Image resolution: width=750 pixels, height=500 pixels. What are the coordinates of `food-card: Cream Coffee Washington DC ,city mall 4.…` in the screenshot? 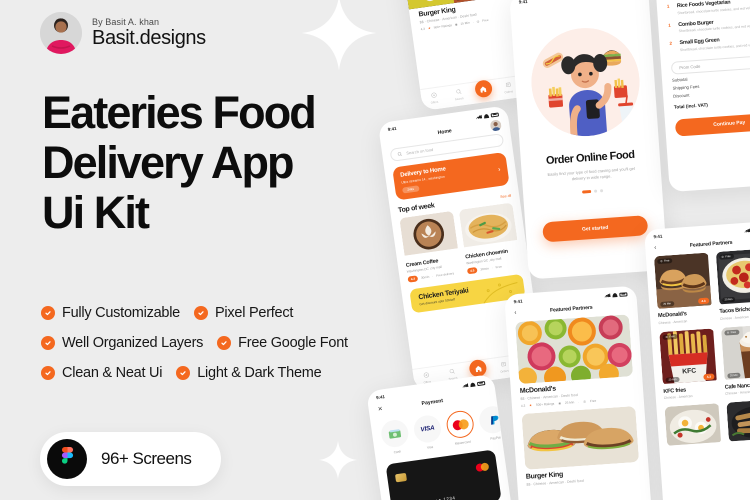 It's located at (430, 247).